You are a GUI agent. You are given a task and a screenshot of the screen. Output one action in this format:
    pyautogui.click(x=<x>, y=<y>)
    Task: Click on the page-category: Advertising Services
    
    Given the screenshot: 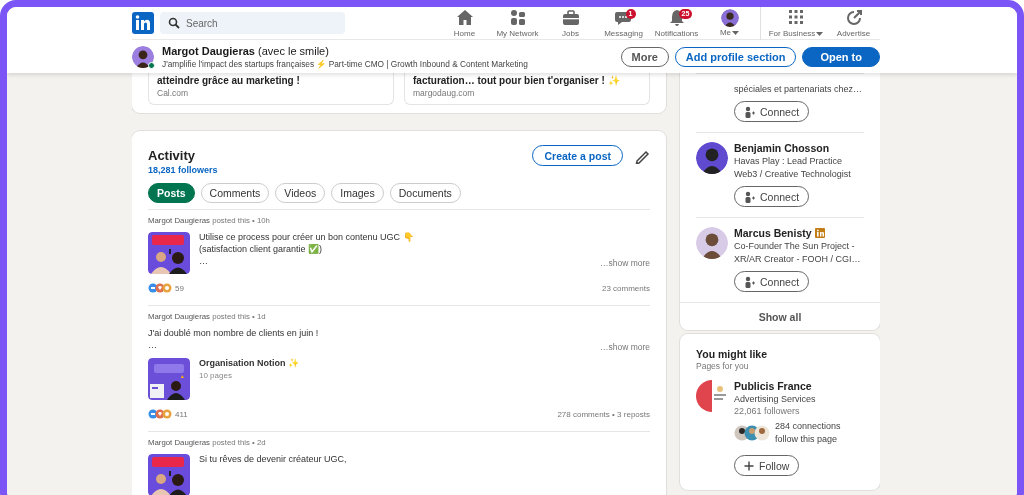 What is the action you would take?
    pyautogui.click(x=775, y=399)
    